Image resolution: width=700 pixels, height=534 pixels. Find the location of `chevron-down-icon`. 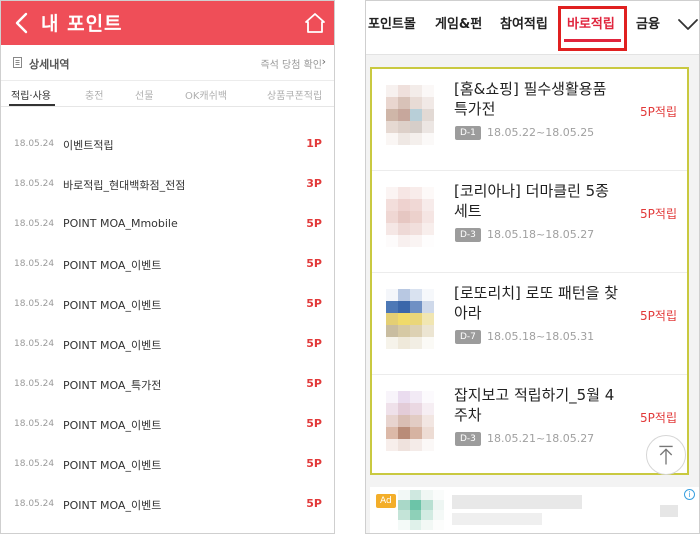

chevron-down-icon is located at coordinates (688, 24).